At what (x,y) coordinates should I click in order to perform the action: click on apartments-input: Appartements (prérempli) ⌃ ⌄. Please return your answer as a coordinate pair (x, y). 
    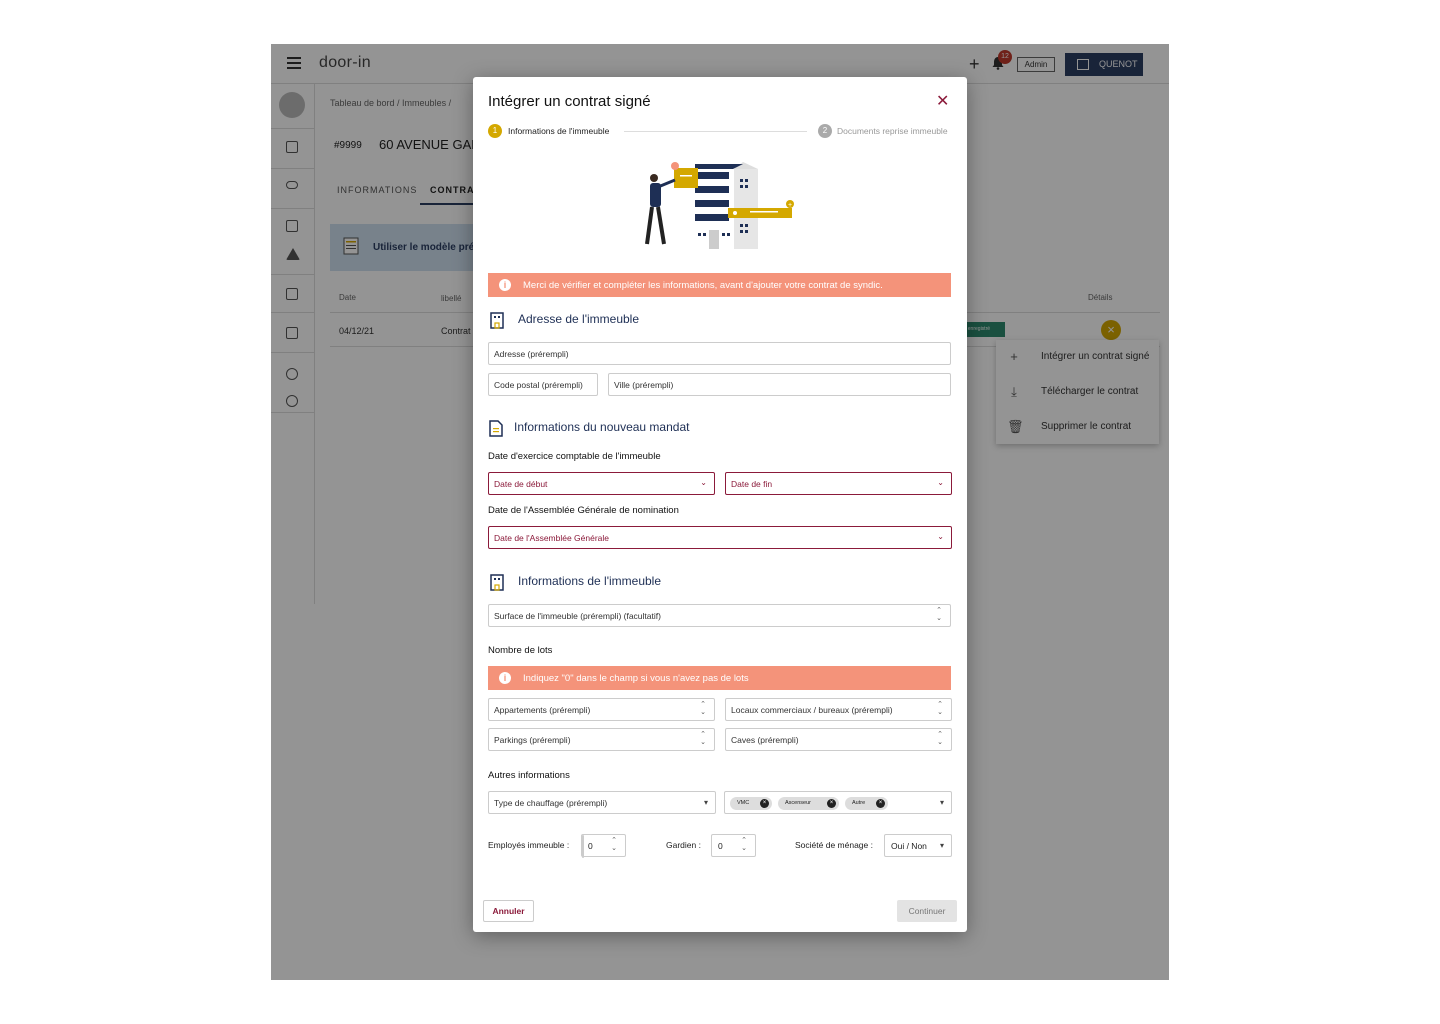
    Looking at the image, I should click on (601, 709).